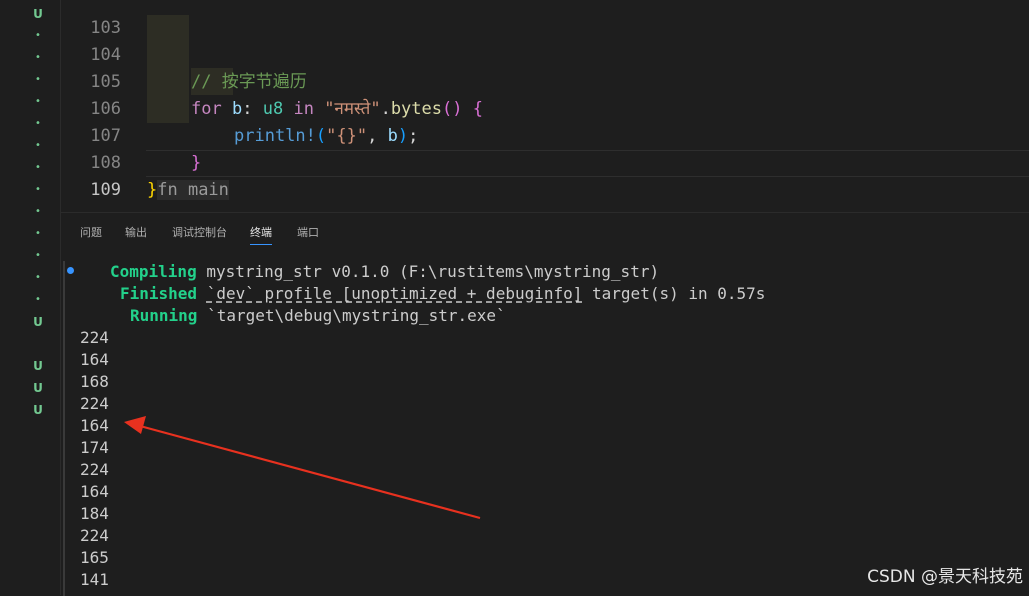  Describe the element at coordinates (105, 190) in the screenshot. I see `line-number: 109` at that location.